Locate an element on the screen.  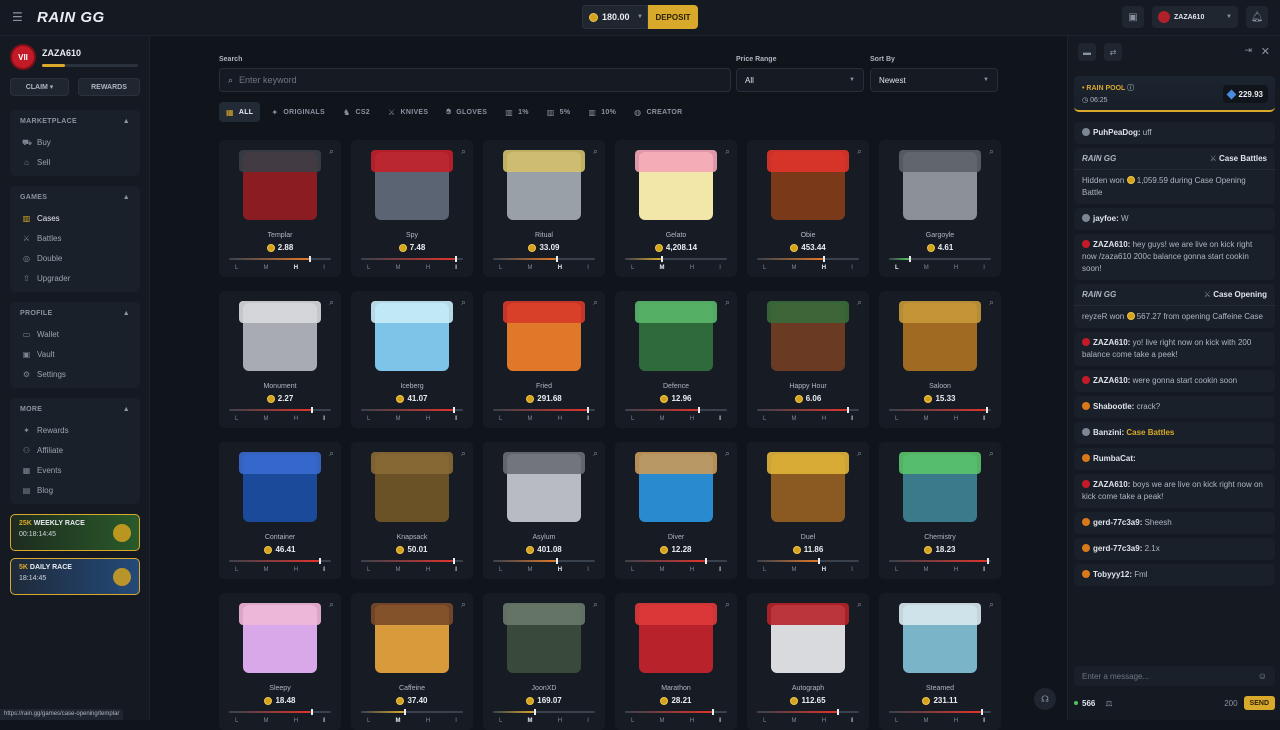
nav-section-header: MARKETPLACE ▲ is located at coordinates (75, 121).